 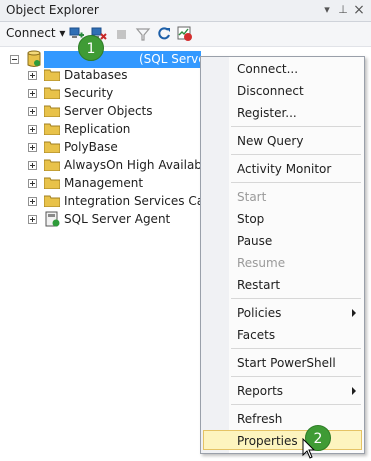 What do you see at coordinates (91, 147) in the screenshot?
I see `tree-node-polybase: PolyBase` at bounding box center [91, 147].